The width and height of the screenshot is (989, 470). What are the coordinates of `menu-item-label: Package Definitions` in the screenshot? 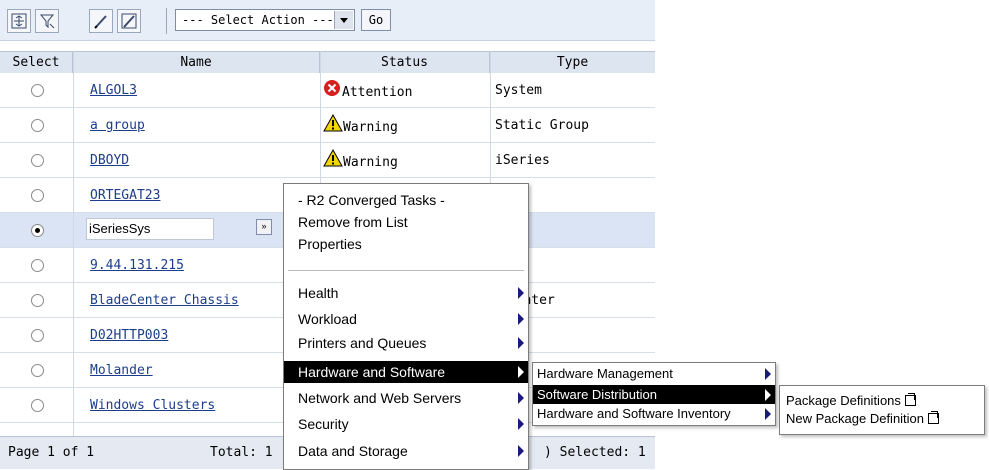 It's located at (843, 400).